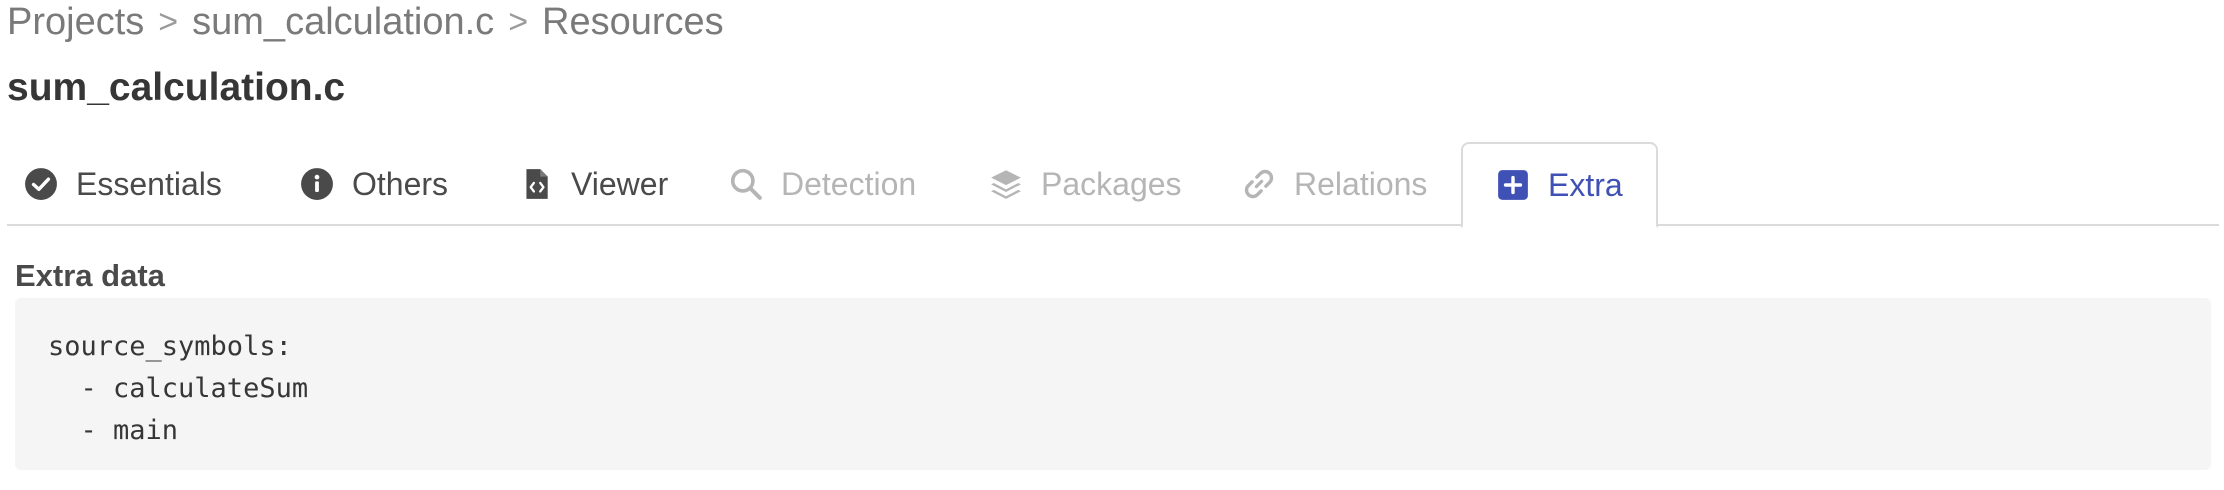  Describe the element at coordinates (620, 183) in the screenshot. I see `tab-label: Viewer` at that location.